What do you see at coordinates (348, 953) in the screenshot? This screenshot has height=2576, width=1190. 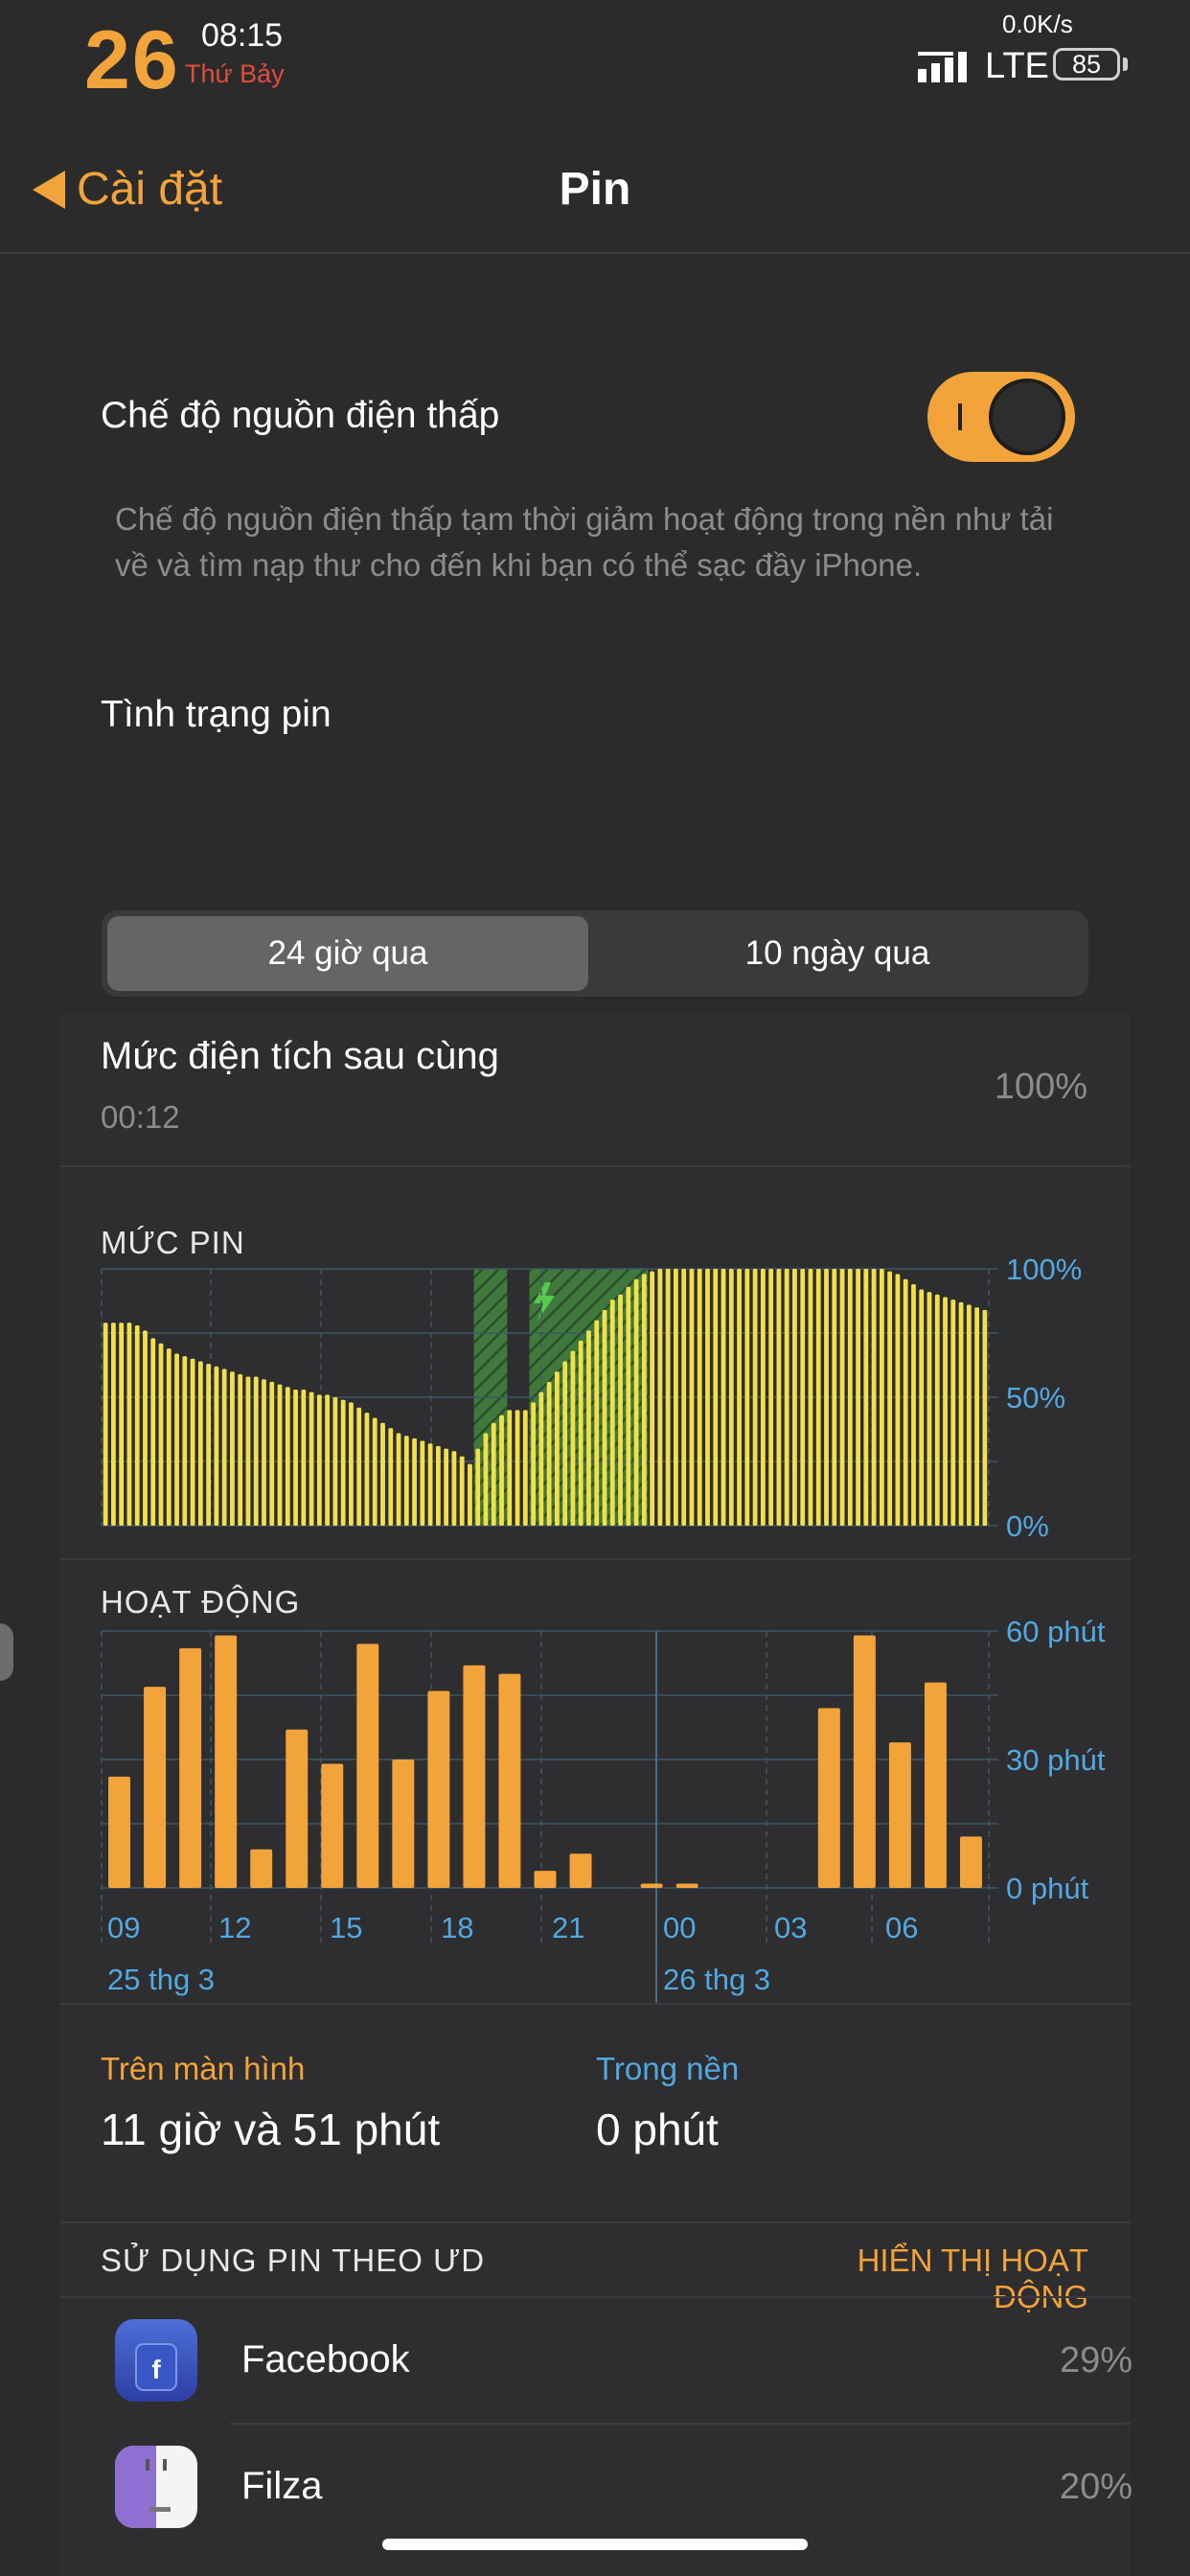 I see `segment-24h: 24 giờ qua` at bounding box center [348, 953].